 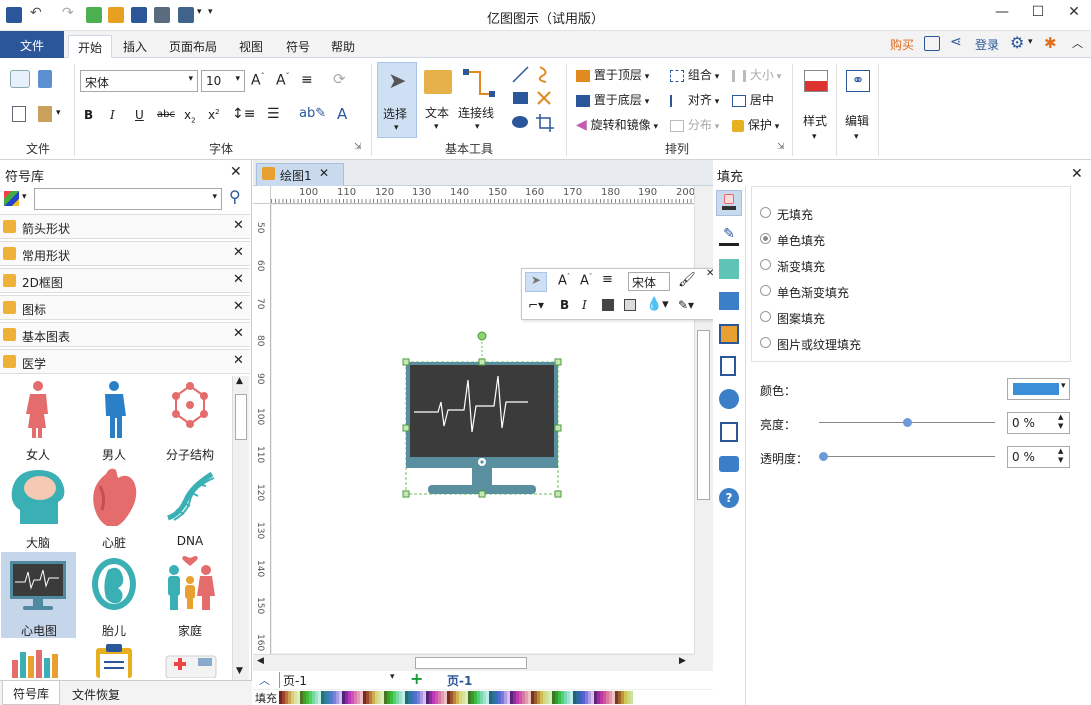 What do you see at coordinates (781, 147) in the screenshot?
I see `arrange-dialog-launcher-icon: ⇲` at bounding box center [781, 147].